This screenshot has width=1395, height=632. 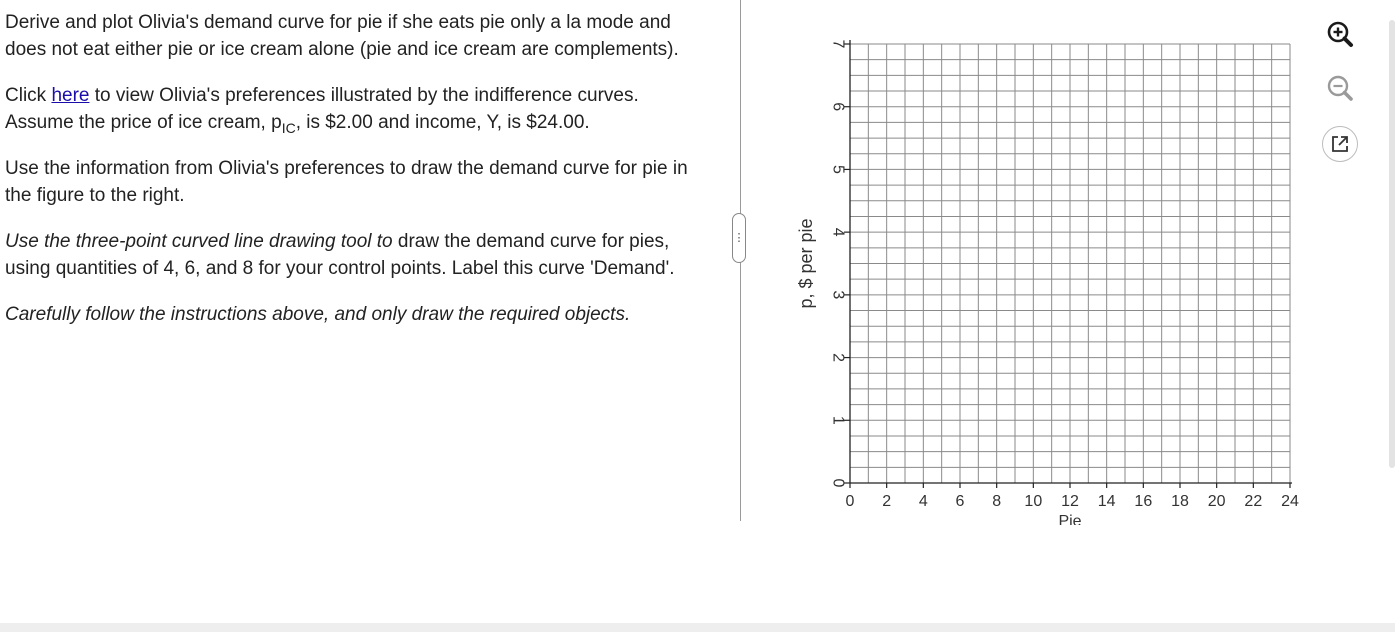 I want to click on zoom-in-button, so click(x=1340, y=34).